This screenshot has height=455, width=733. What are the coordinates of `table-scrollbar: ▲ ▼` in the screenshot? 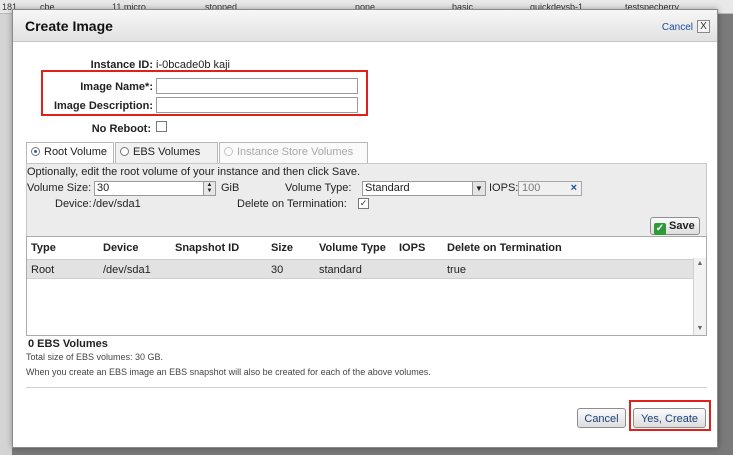 It's located at (699, 296).